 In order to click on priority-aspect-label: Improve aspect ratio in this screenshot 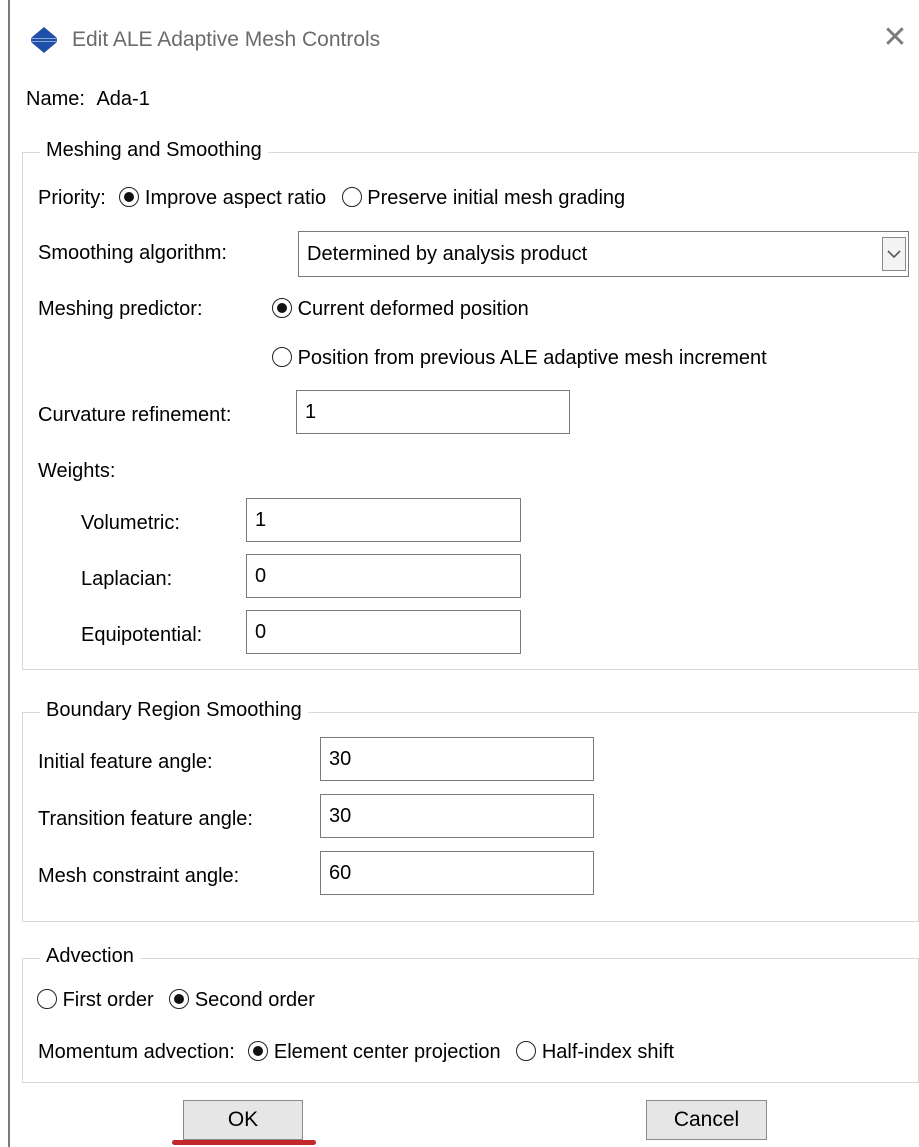, I will do `click(235, 198)`.